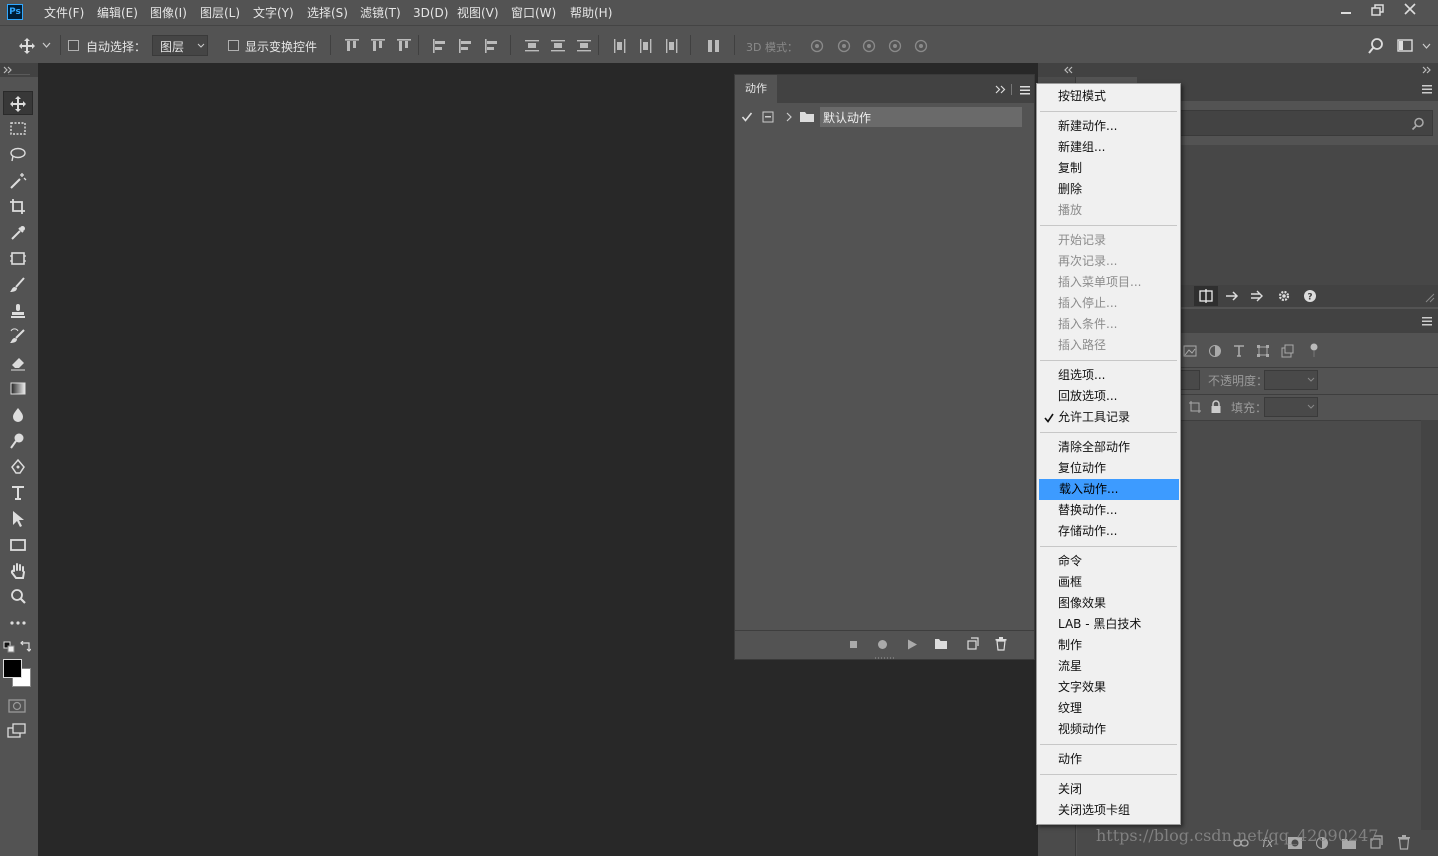  What do you see at coordinates (73, 45) in the screenshot?
I see `auto-select-checkbox` at bounding box center [73, 45].